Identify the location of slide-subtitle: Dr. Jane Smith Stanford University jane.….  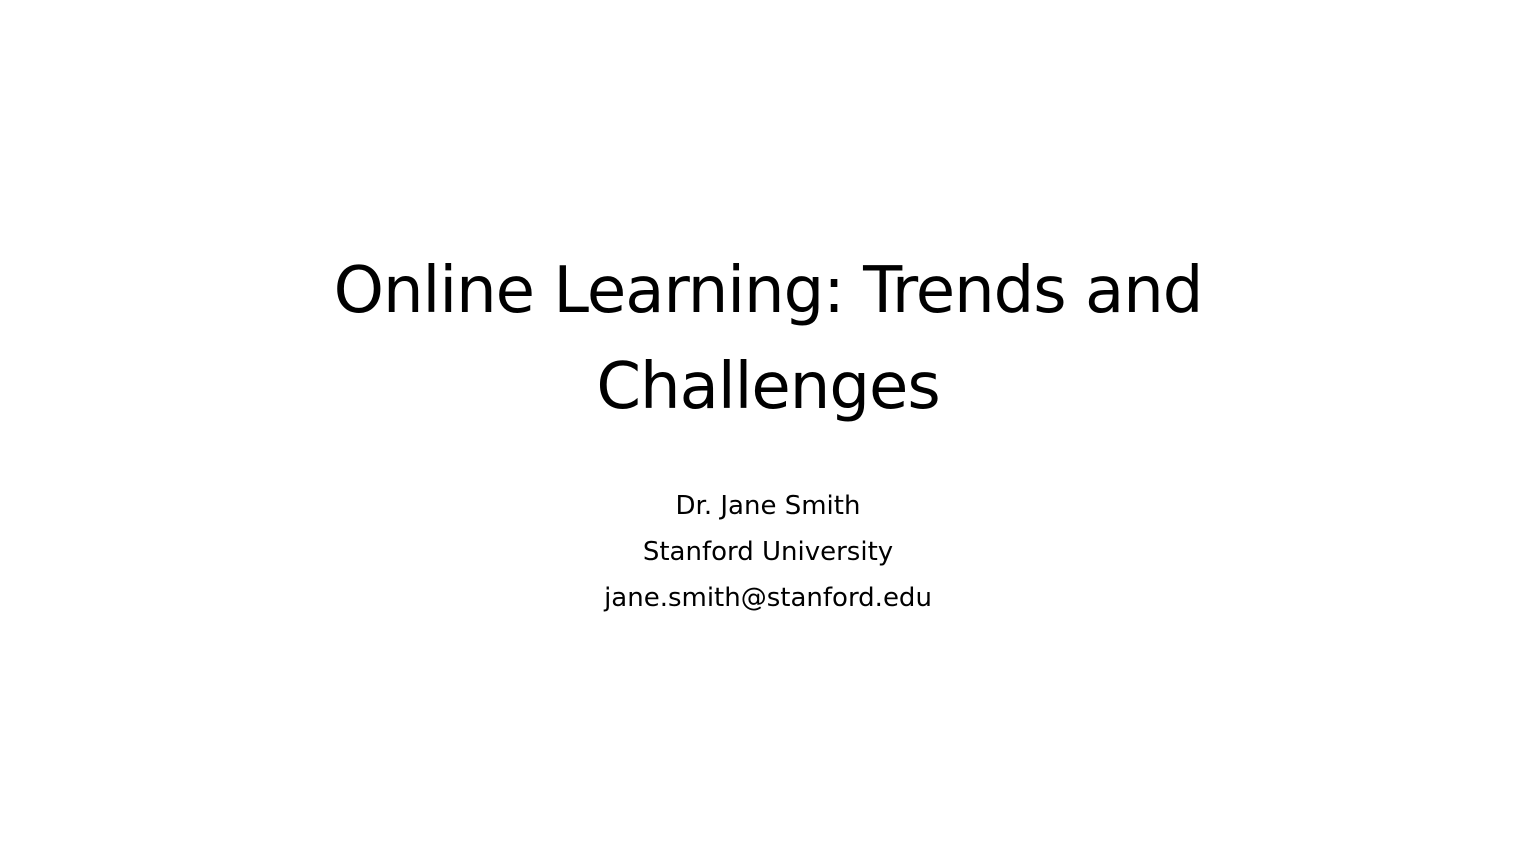
(768, 552).